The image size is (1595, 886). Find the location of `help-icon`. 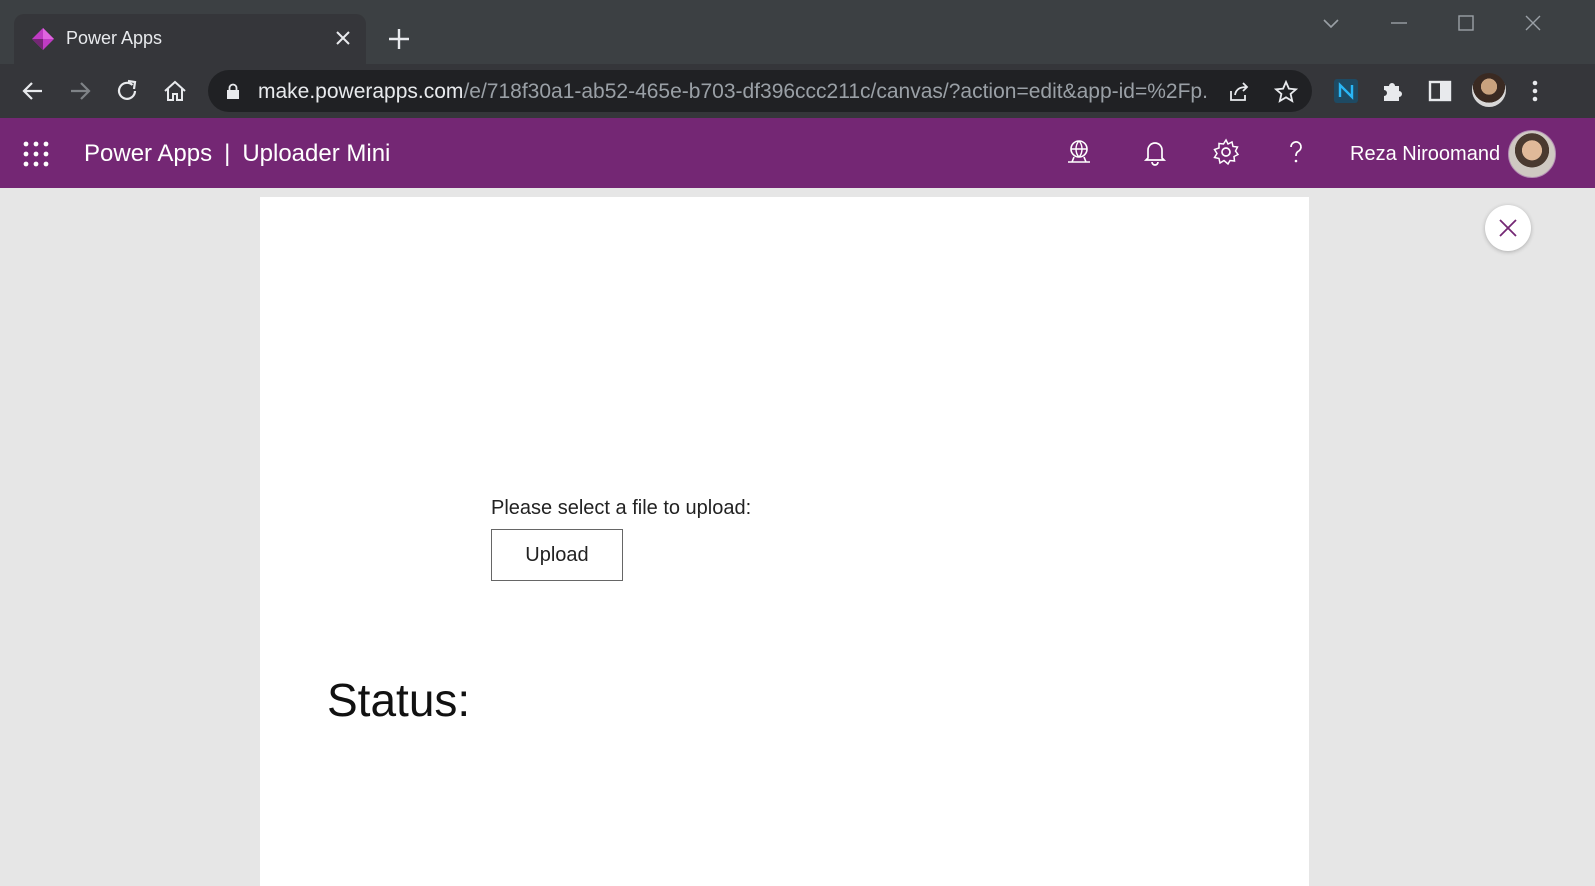

help-icon is located at coordinates (1296, 152).